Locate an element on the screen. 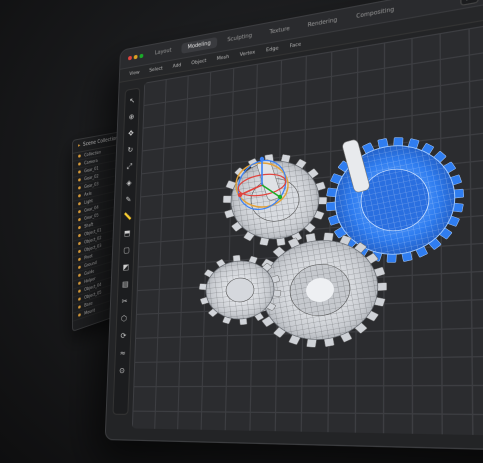 The height and width of the screenshot is (463, 483). menu-vertex: Vertex is located at coordinates (248, 54).